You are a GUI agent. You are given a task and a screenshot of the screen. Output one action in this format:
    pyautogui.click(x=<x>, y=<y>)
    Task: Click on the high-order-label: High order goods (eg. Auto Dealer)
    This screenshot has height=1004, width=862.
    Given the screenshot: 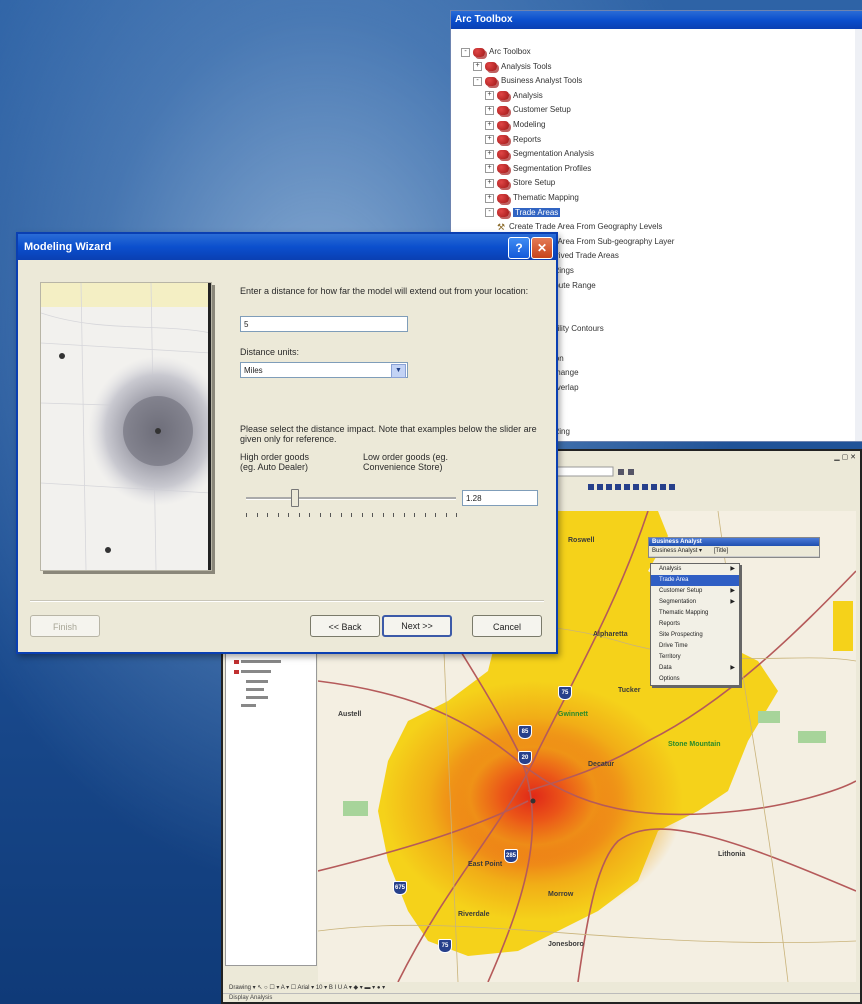 What is the action you would take?
    pyautogui.click(x=275, y=462)
    